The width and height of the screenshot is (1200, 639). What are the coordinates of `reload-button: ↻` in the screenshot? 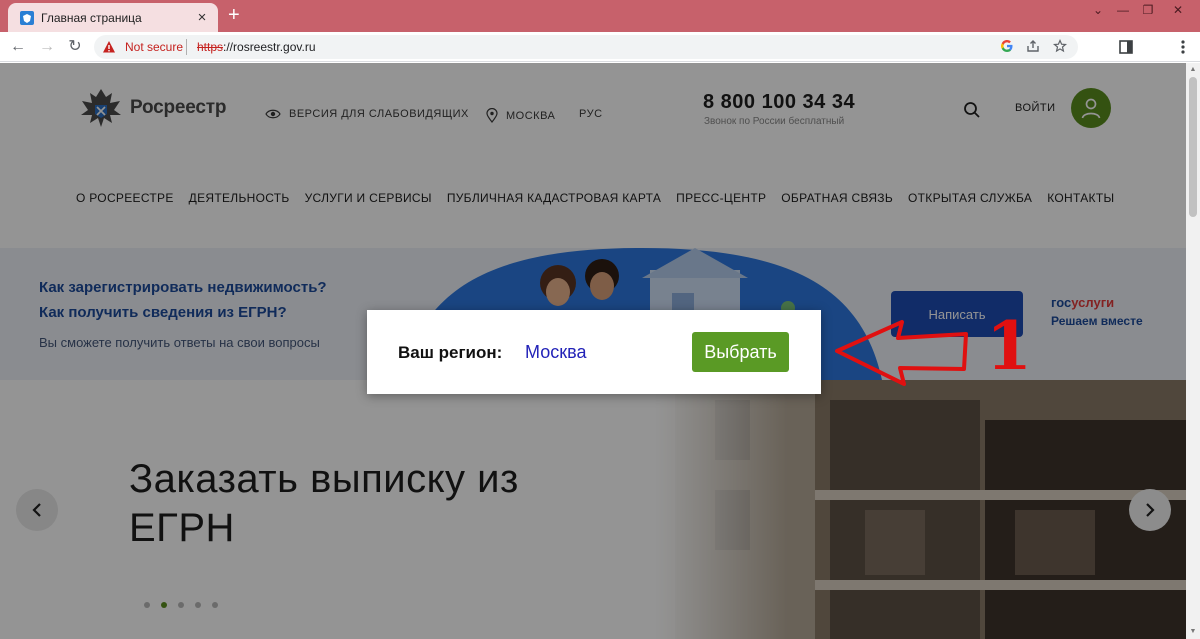 It's located at (75, 47).